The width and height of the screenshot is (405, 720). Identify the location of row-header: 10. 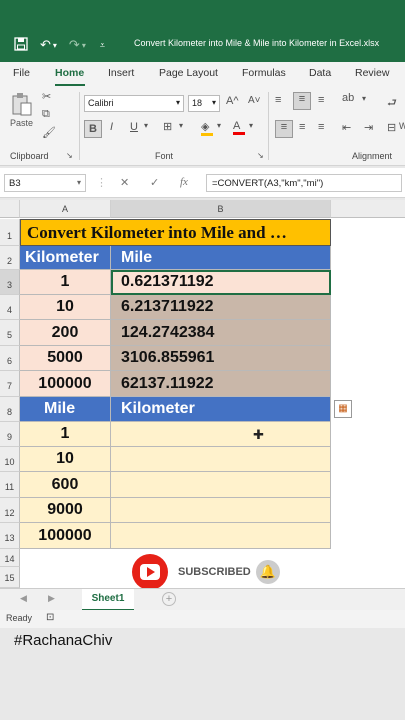
(10, 459).